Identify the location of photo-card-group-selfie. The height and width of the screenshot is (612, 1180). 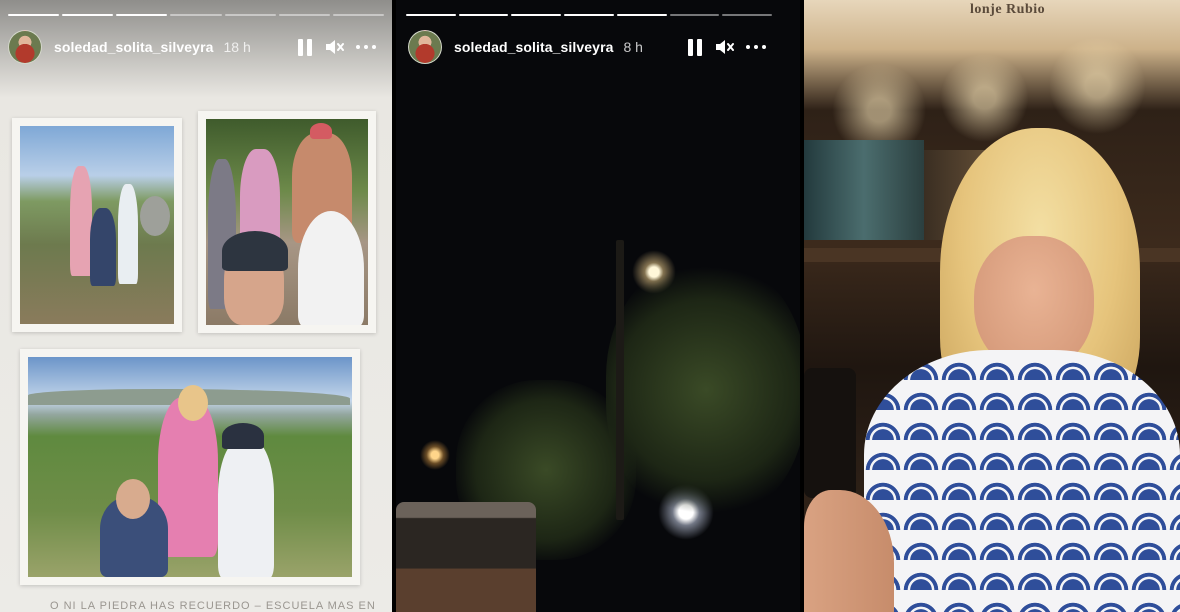
(287, 222).